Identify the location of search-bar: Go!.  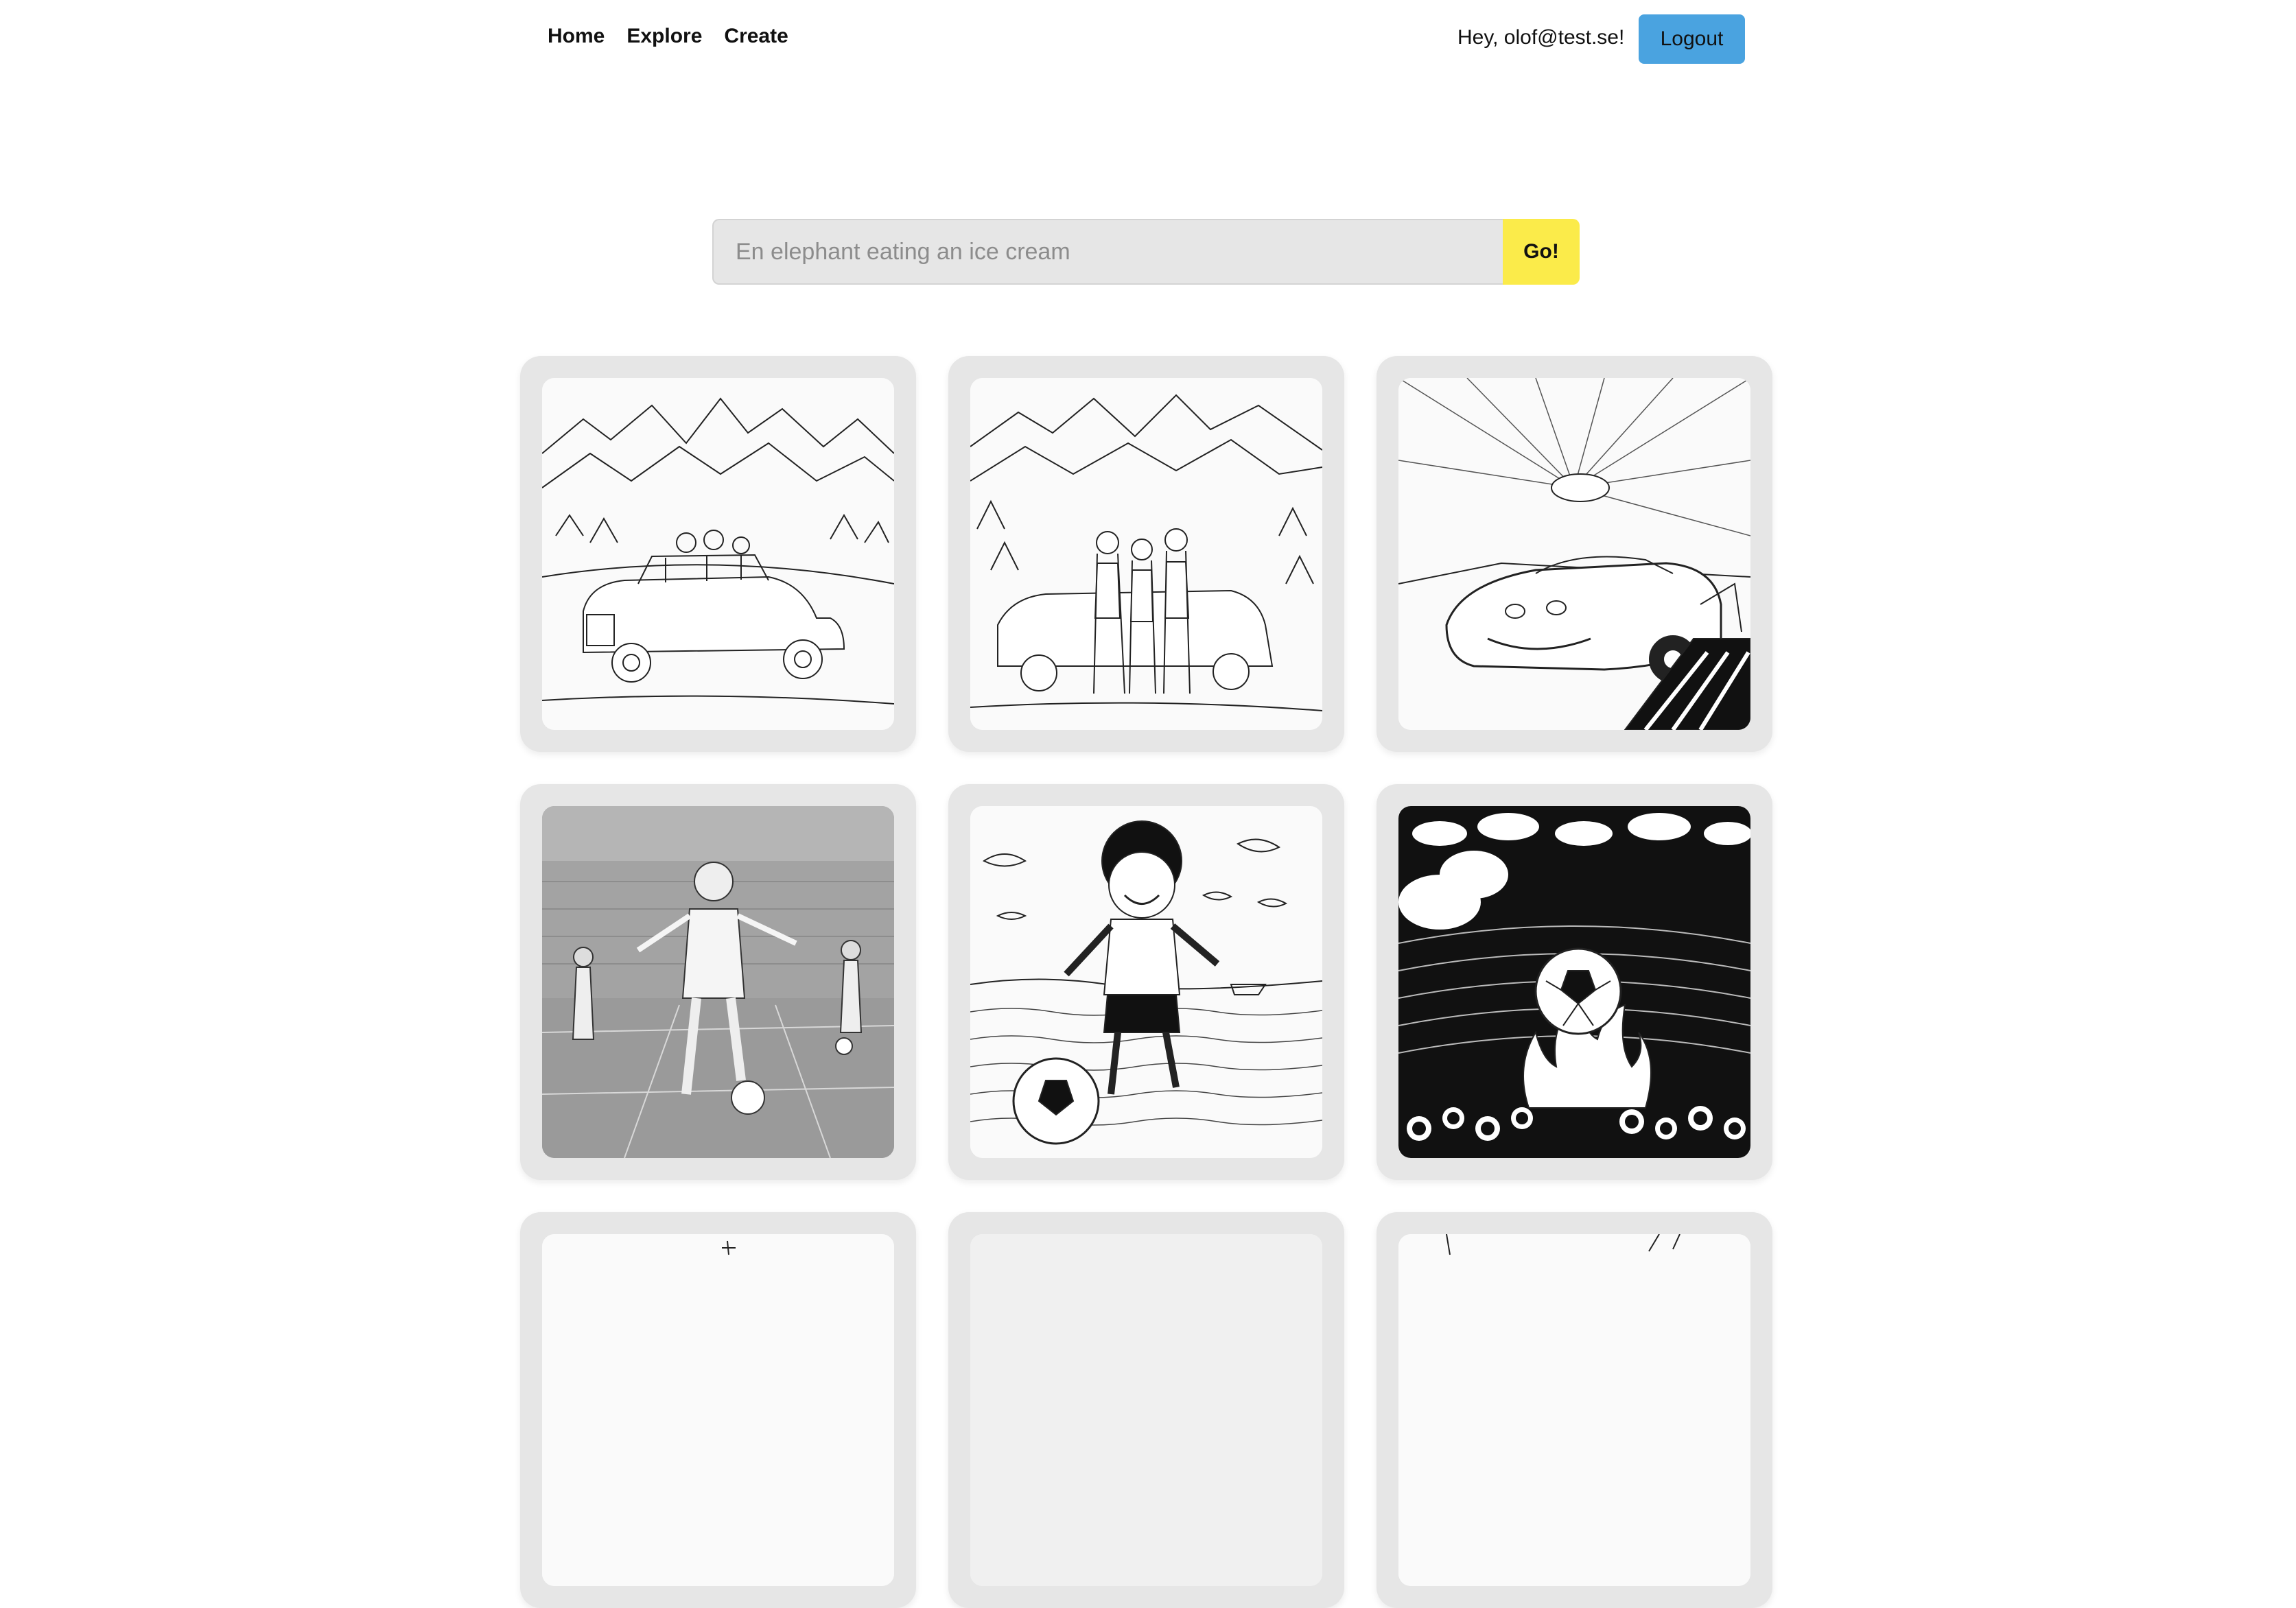
(1146, 252).